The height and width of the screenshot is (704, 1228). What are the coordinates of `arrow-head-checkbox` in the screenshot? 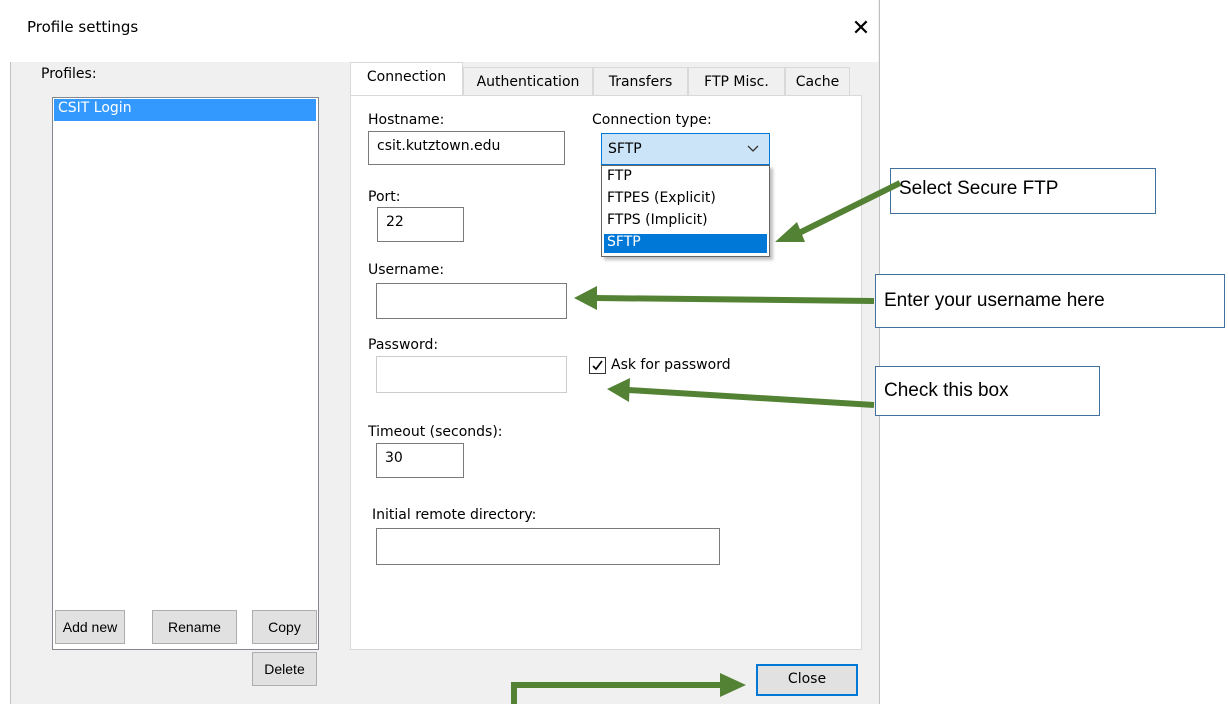 It's located at (618, 390).